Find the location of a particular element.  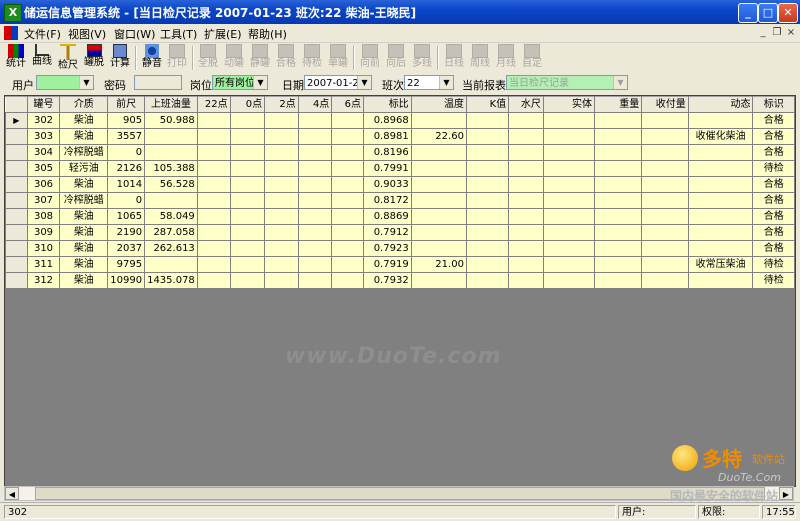

table-cell: 1014 is located at coordinates (126, 184).